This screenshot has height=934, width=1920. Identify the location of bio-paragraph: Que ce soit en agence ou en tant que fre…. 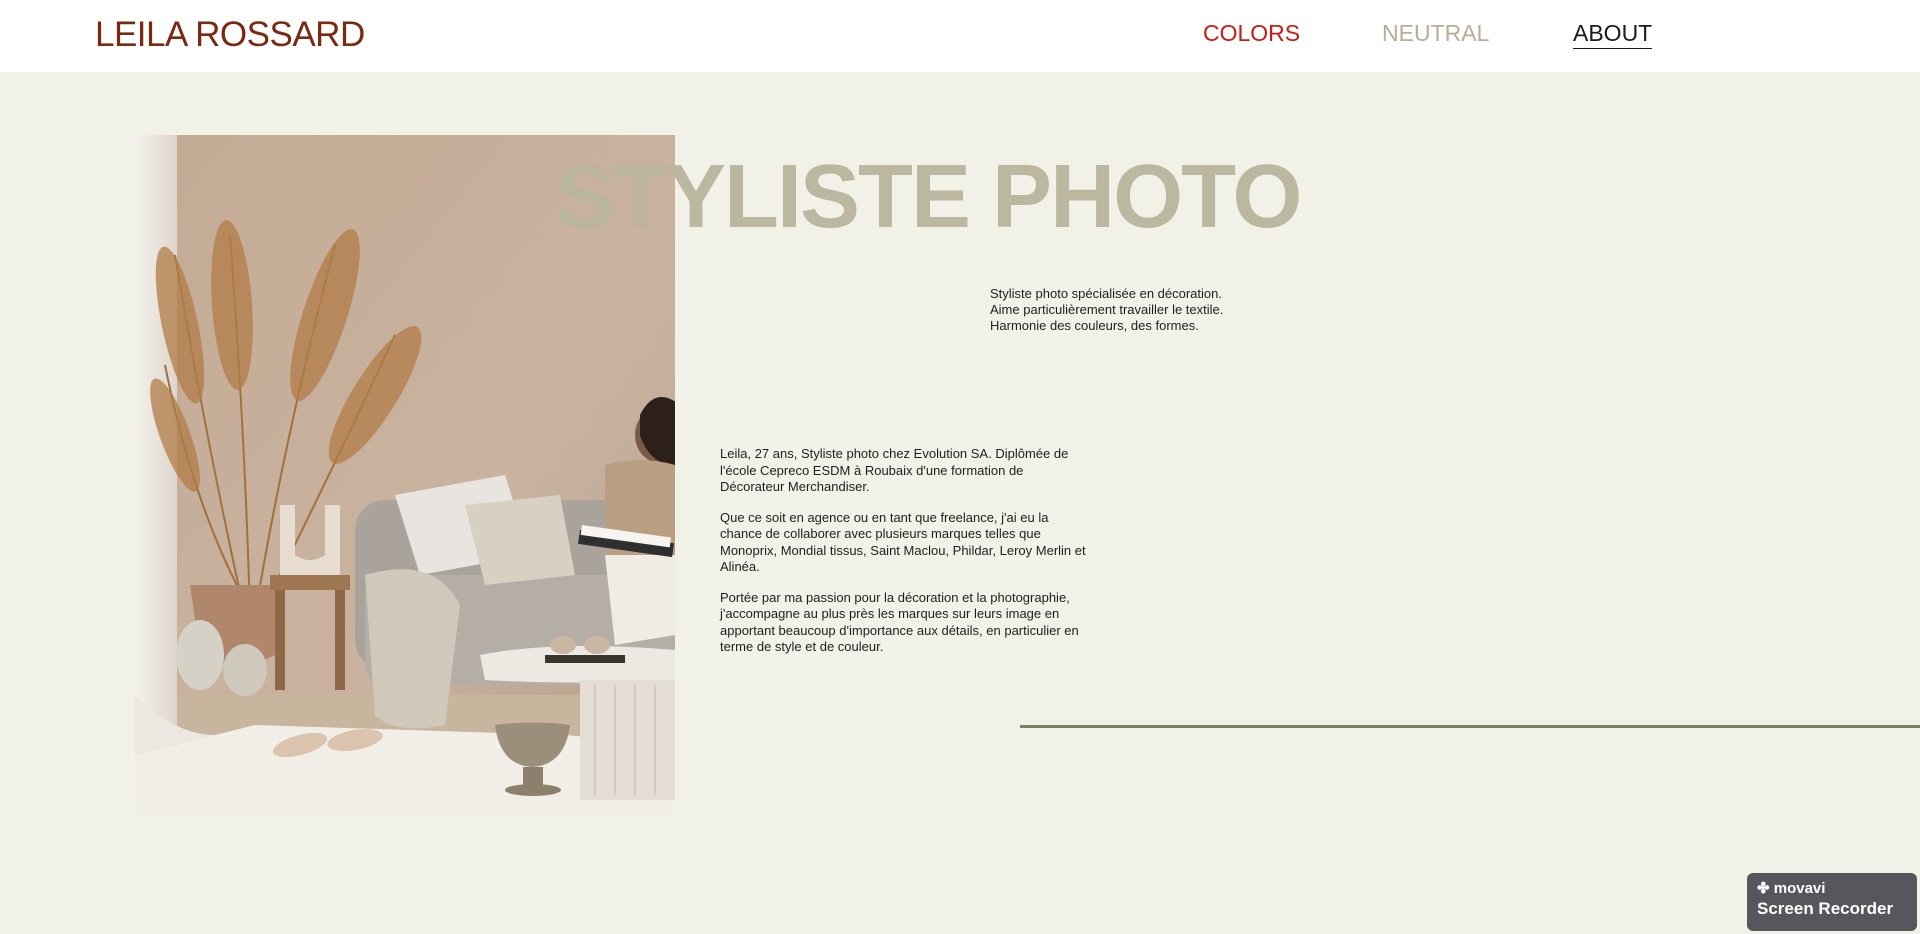
(903, 542).